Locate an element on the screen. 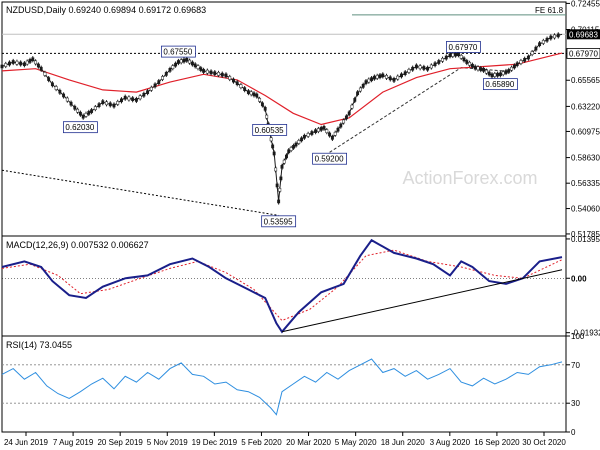 Image resolution: width=600 pixels, height=450 pixels. level-marker-label: 0.67970 is located at coordinates (583, 53).